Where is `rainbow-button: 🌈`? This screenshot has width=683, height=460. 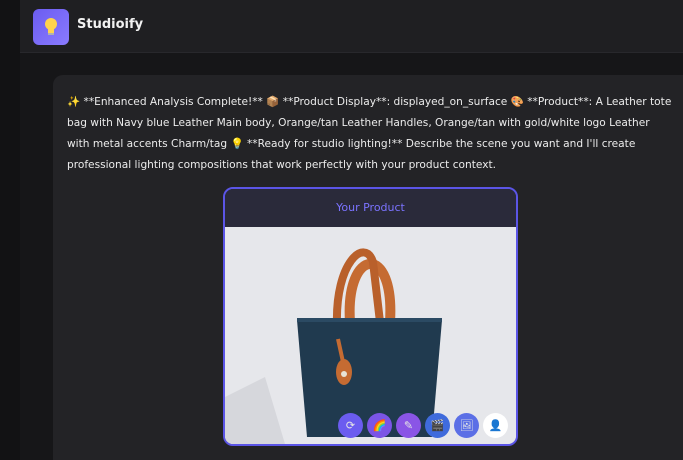 rainbow-button: 🌈 is located at coordinates (379, 425).